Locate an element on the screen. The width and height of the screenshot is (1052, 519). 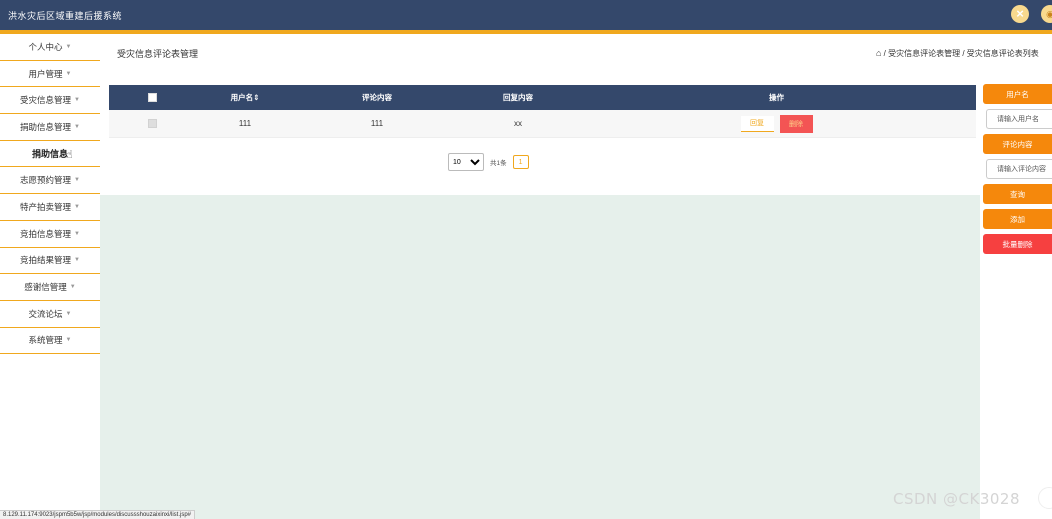
total-count: 共1条 is located at coordinates (498, 163).